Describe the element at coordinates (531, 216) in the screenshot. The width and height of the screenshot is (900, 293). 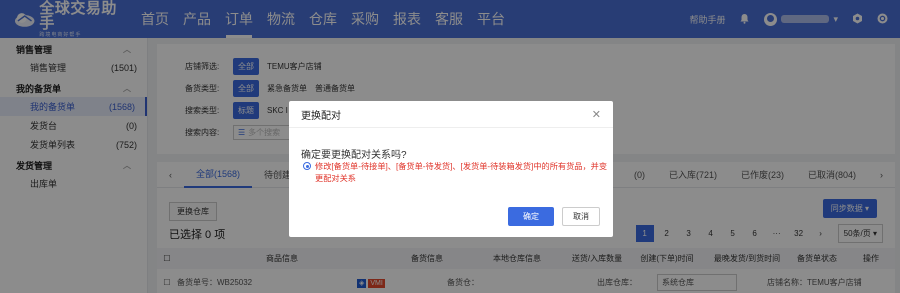
I see `confirm-button: 确定` at that location.